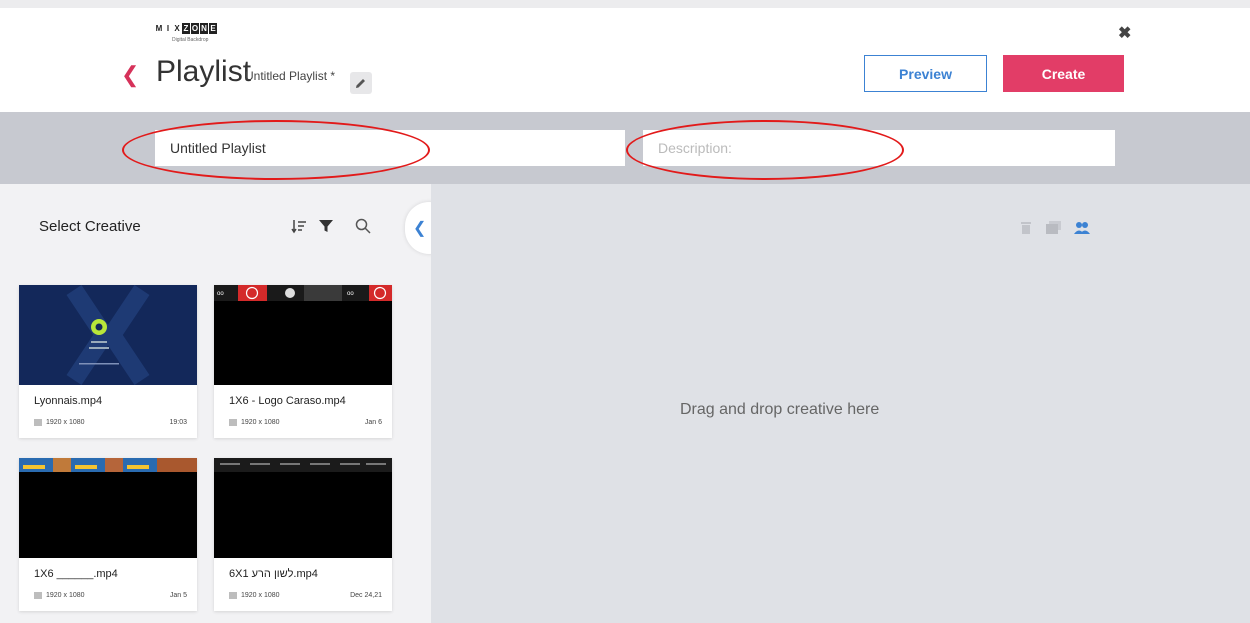  Describe the element at coordinates (204, 28) in the screenshot. I see `logo-letter: N` at that location.